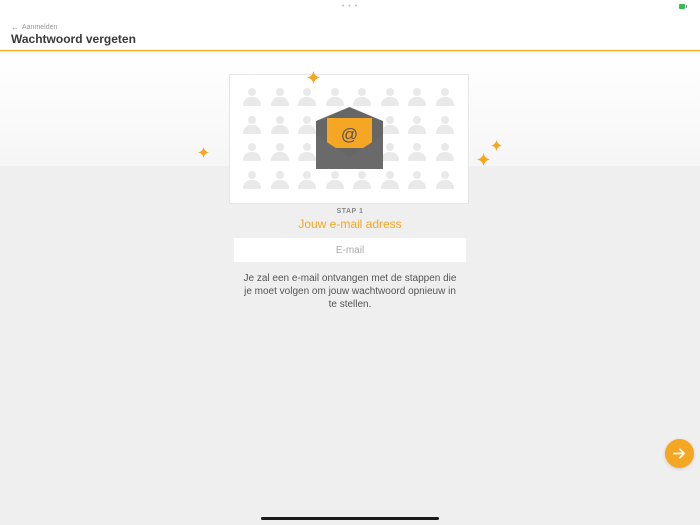 The width and height of the screenshot is (700, 525). Describe the element at coordinates (350, 224) in the screenshot. I see `step-title: Jouw e-mail adress` at that location.